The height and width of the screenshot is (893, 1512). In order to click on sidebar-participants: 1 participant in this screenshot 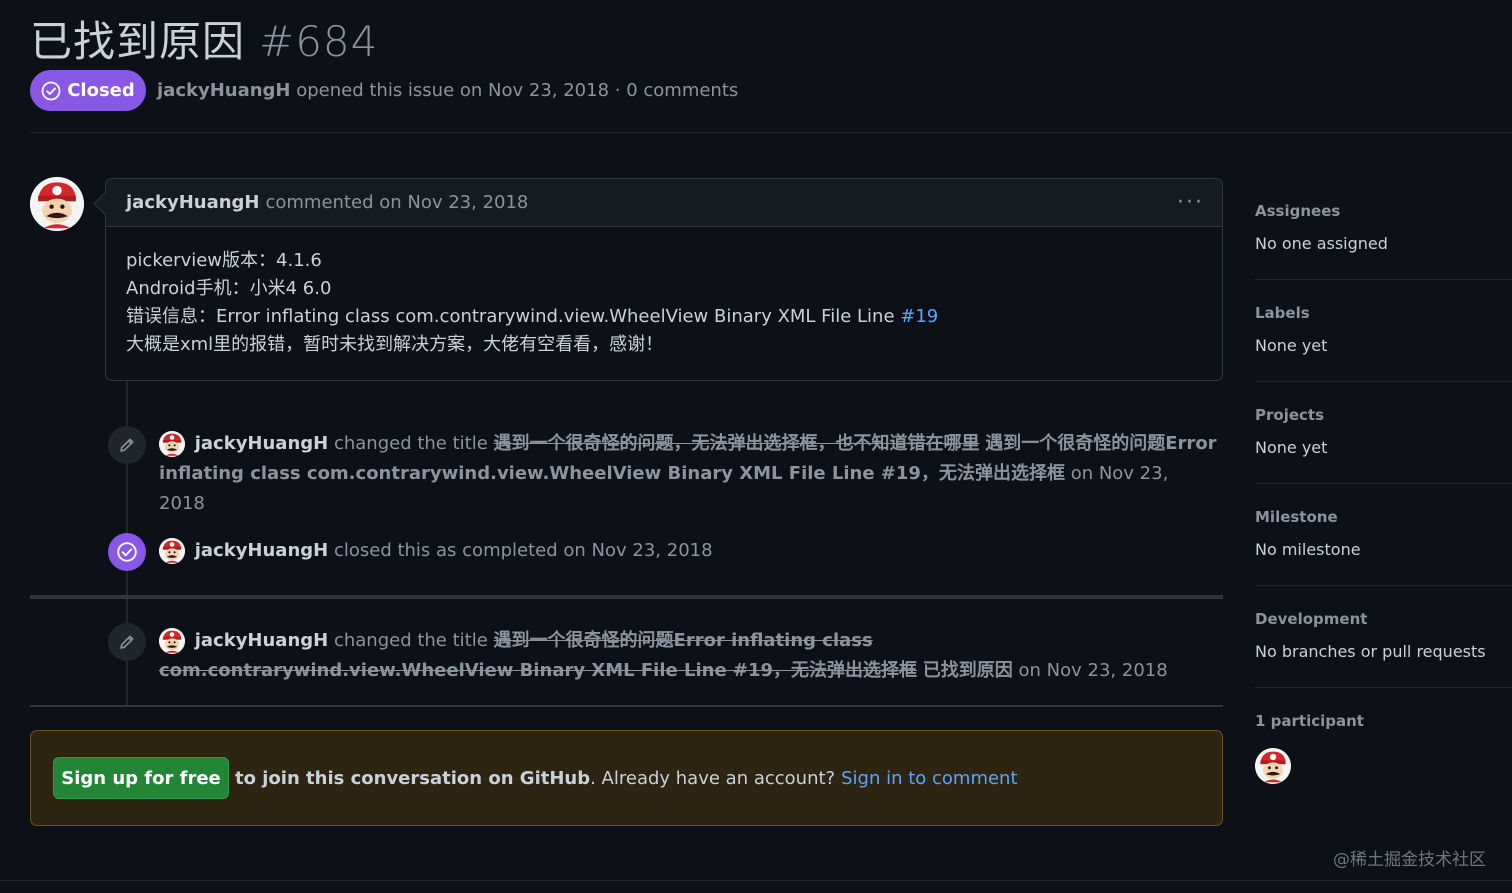, I will do `click(1383, 721)`.